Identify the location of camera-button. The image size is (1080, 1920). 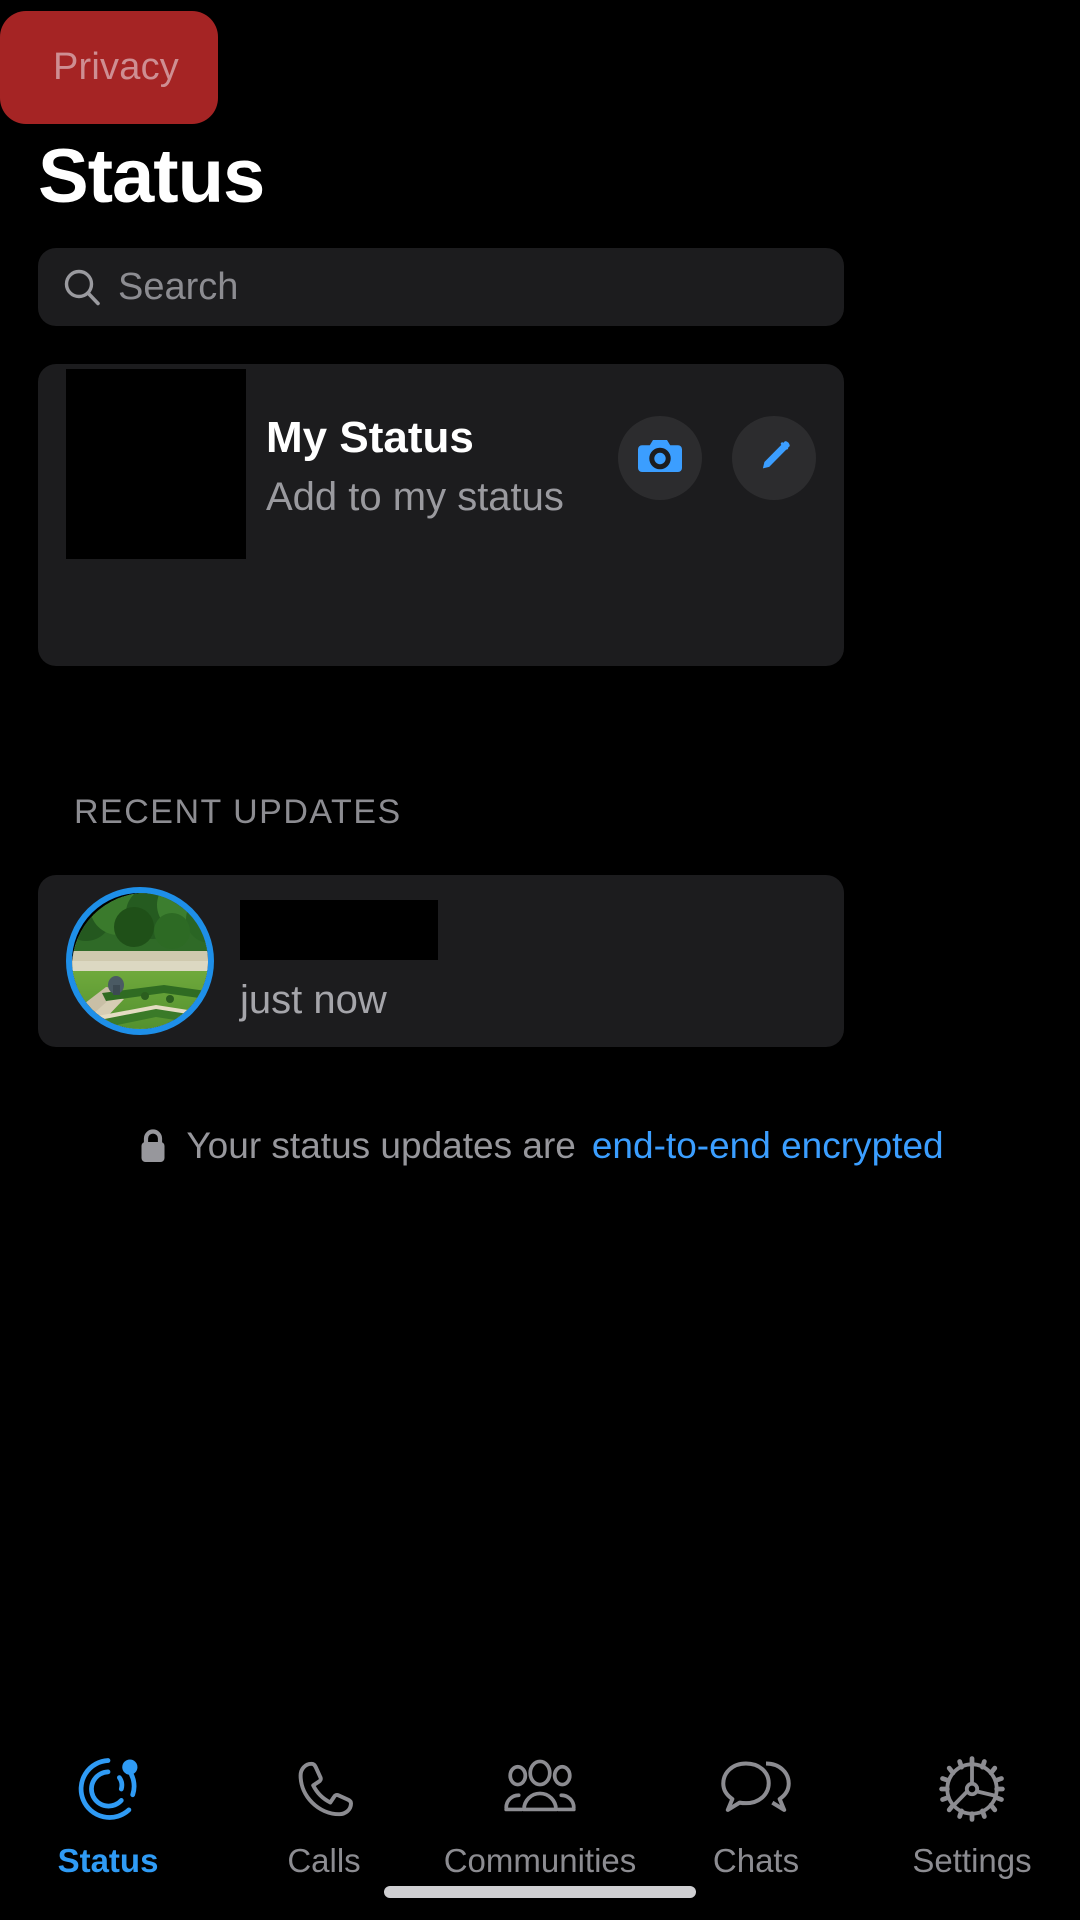
(660, 458).